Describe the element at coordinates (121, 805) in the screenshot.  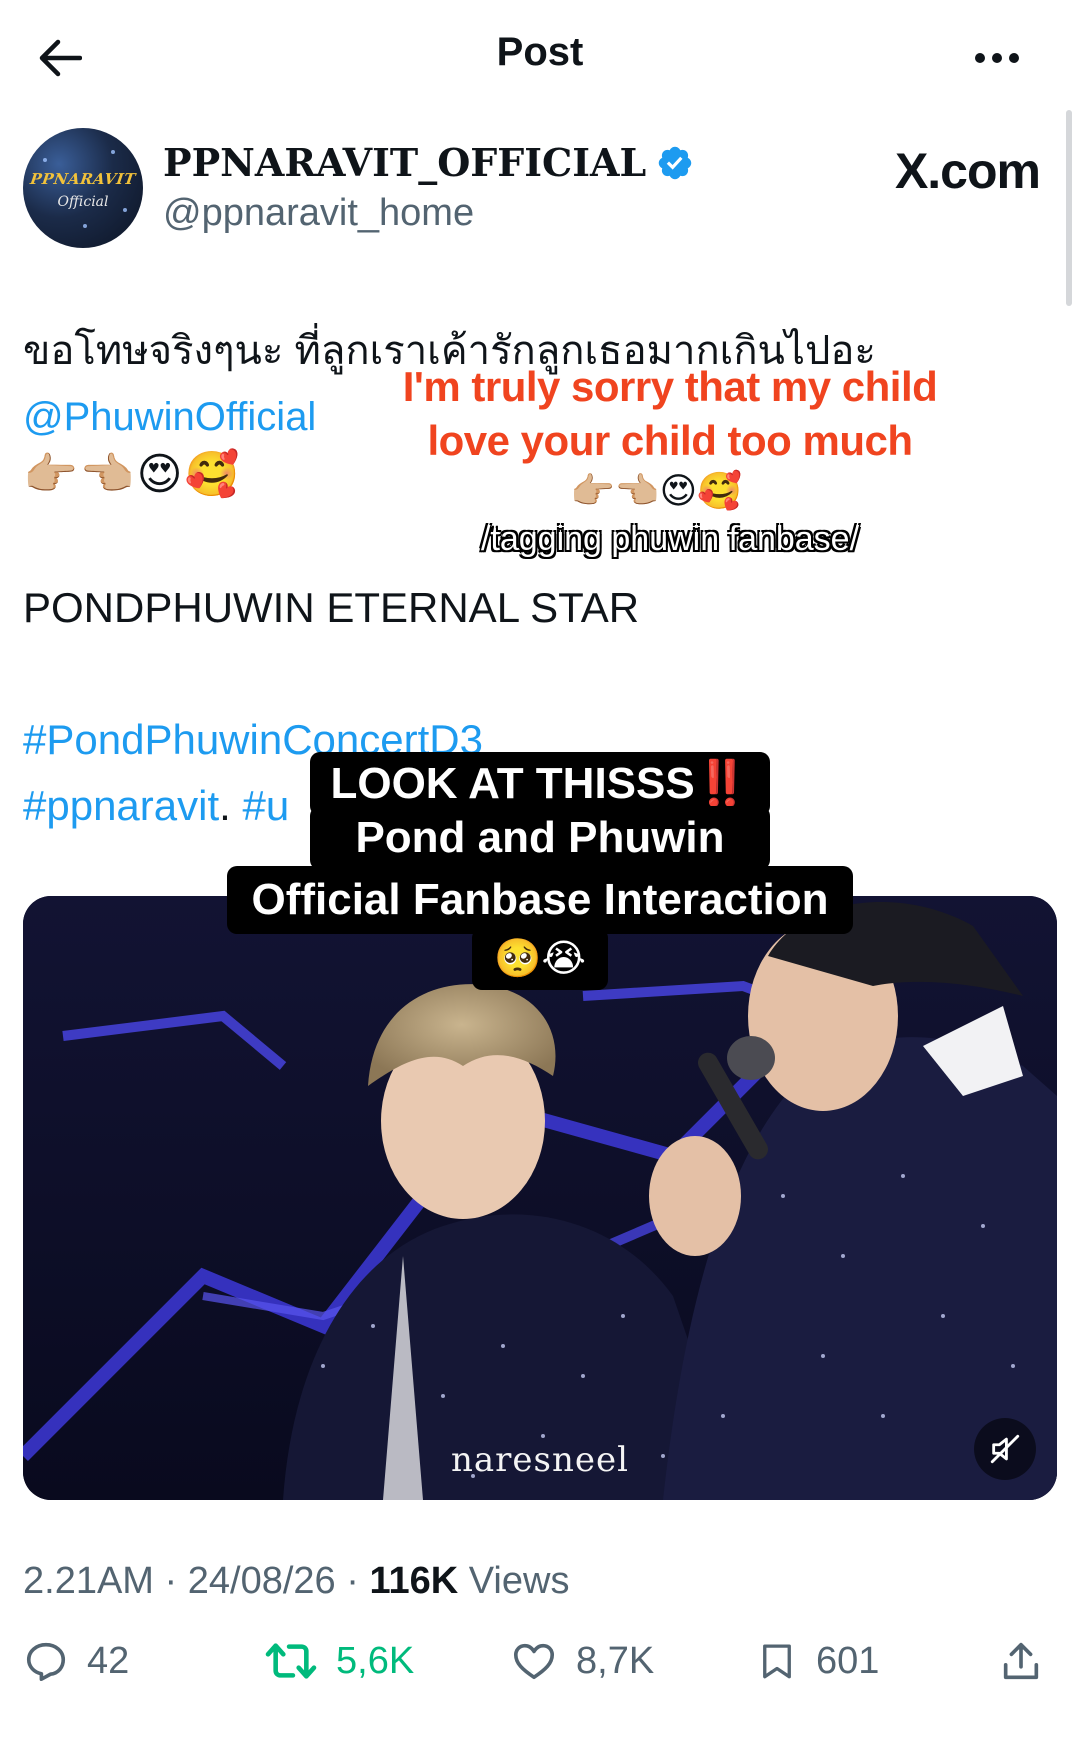
I see `hashtag-link: #ppnaravit` at that location.